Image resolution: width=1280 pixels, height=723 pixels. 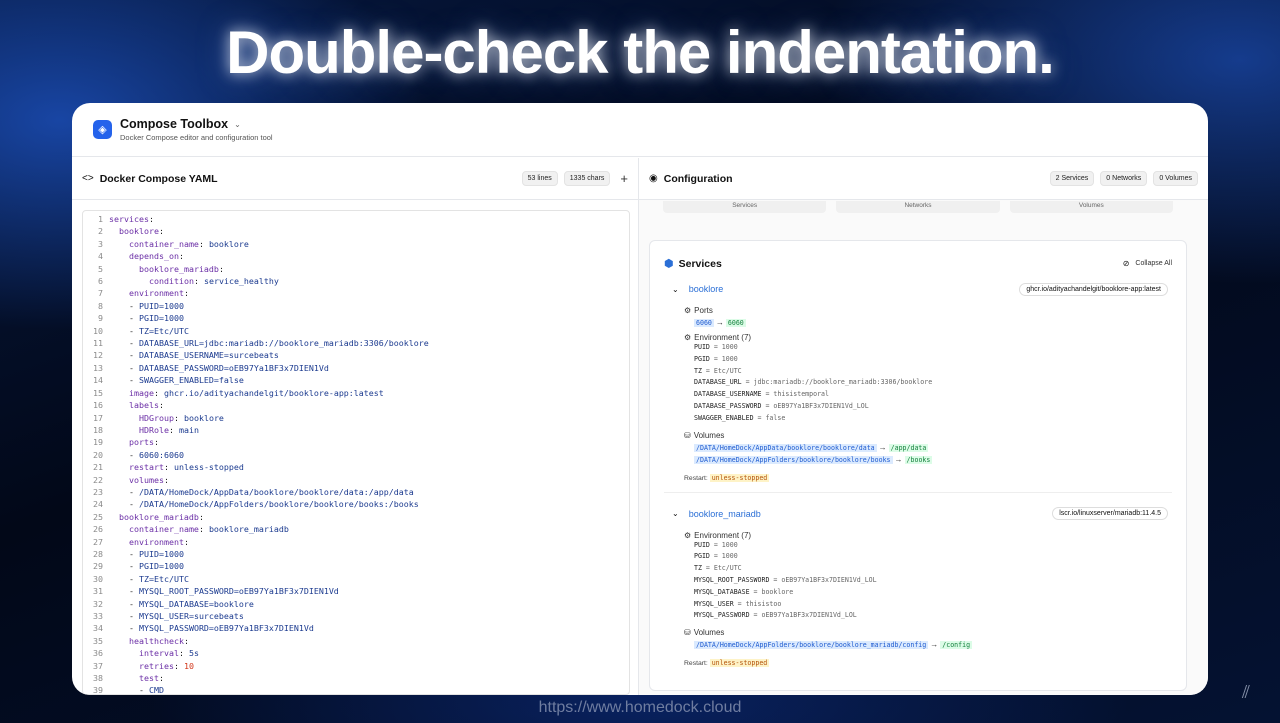 What do you see at coordinates (356, 653) in the screenshot?
I see `code-line: 36 interval: 5s` at bounding box center [356, 653].